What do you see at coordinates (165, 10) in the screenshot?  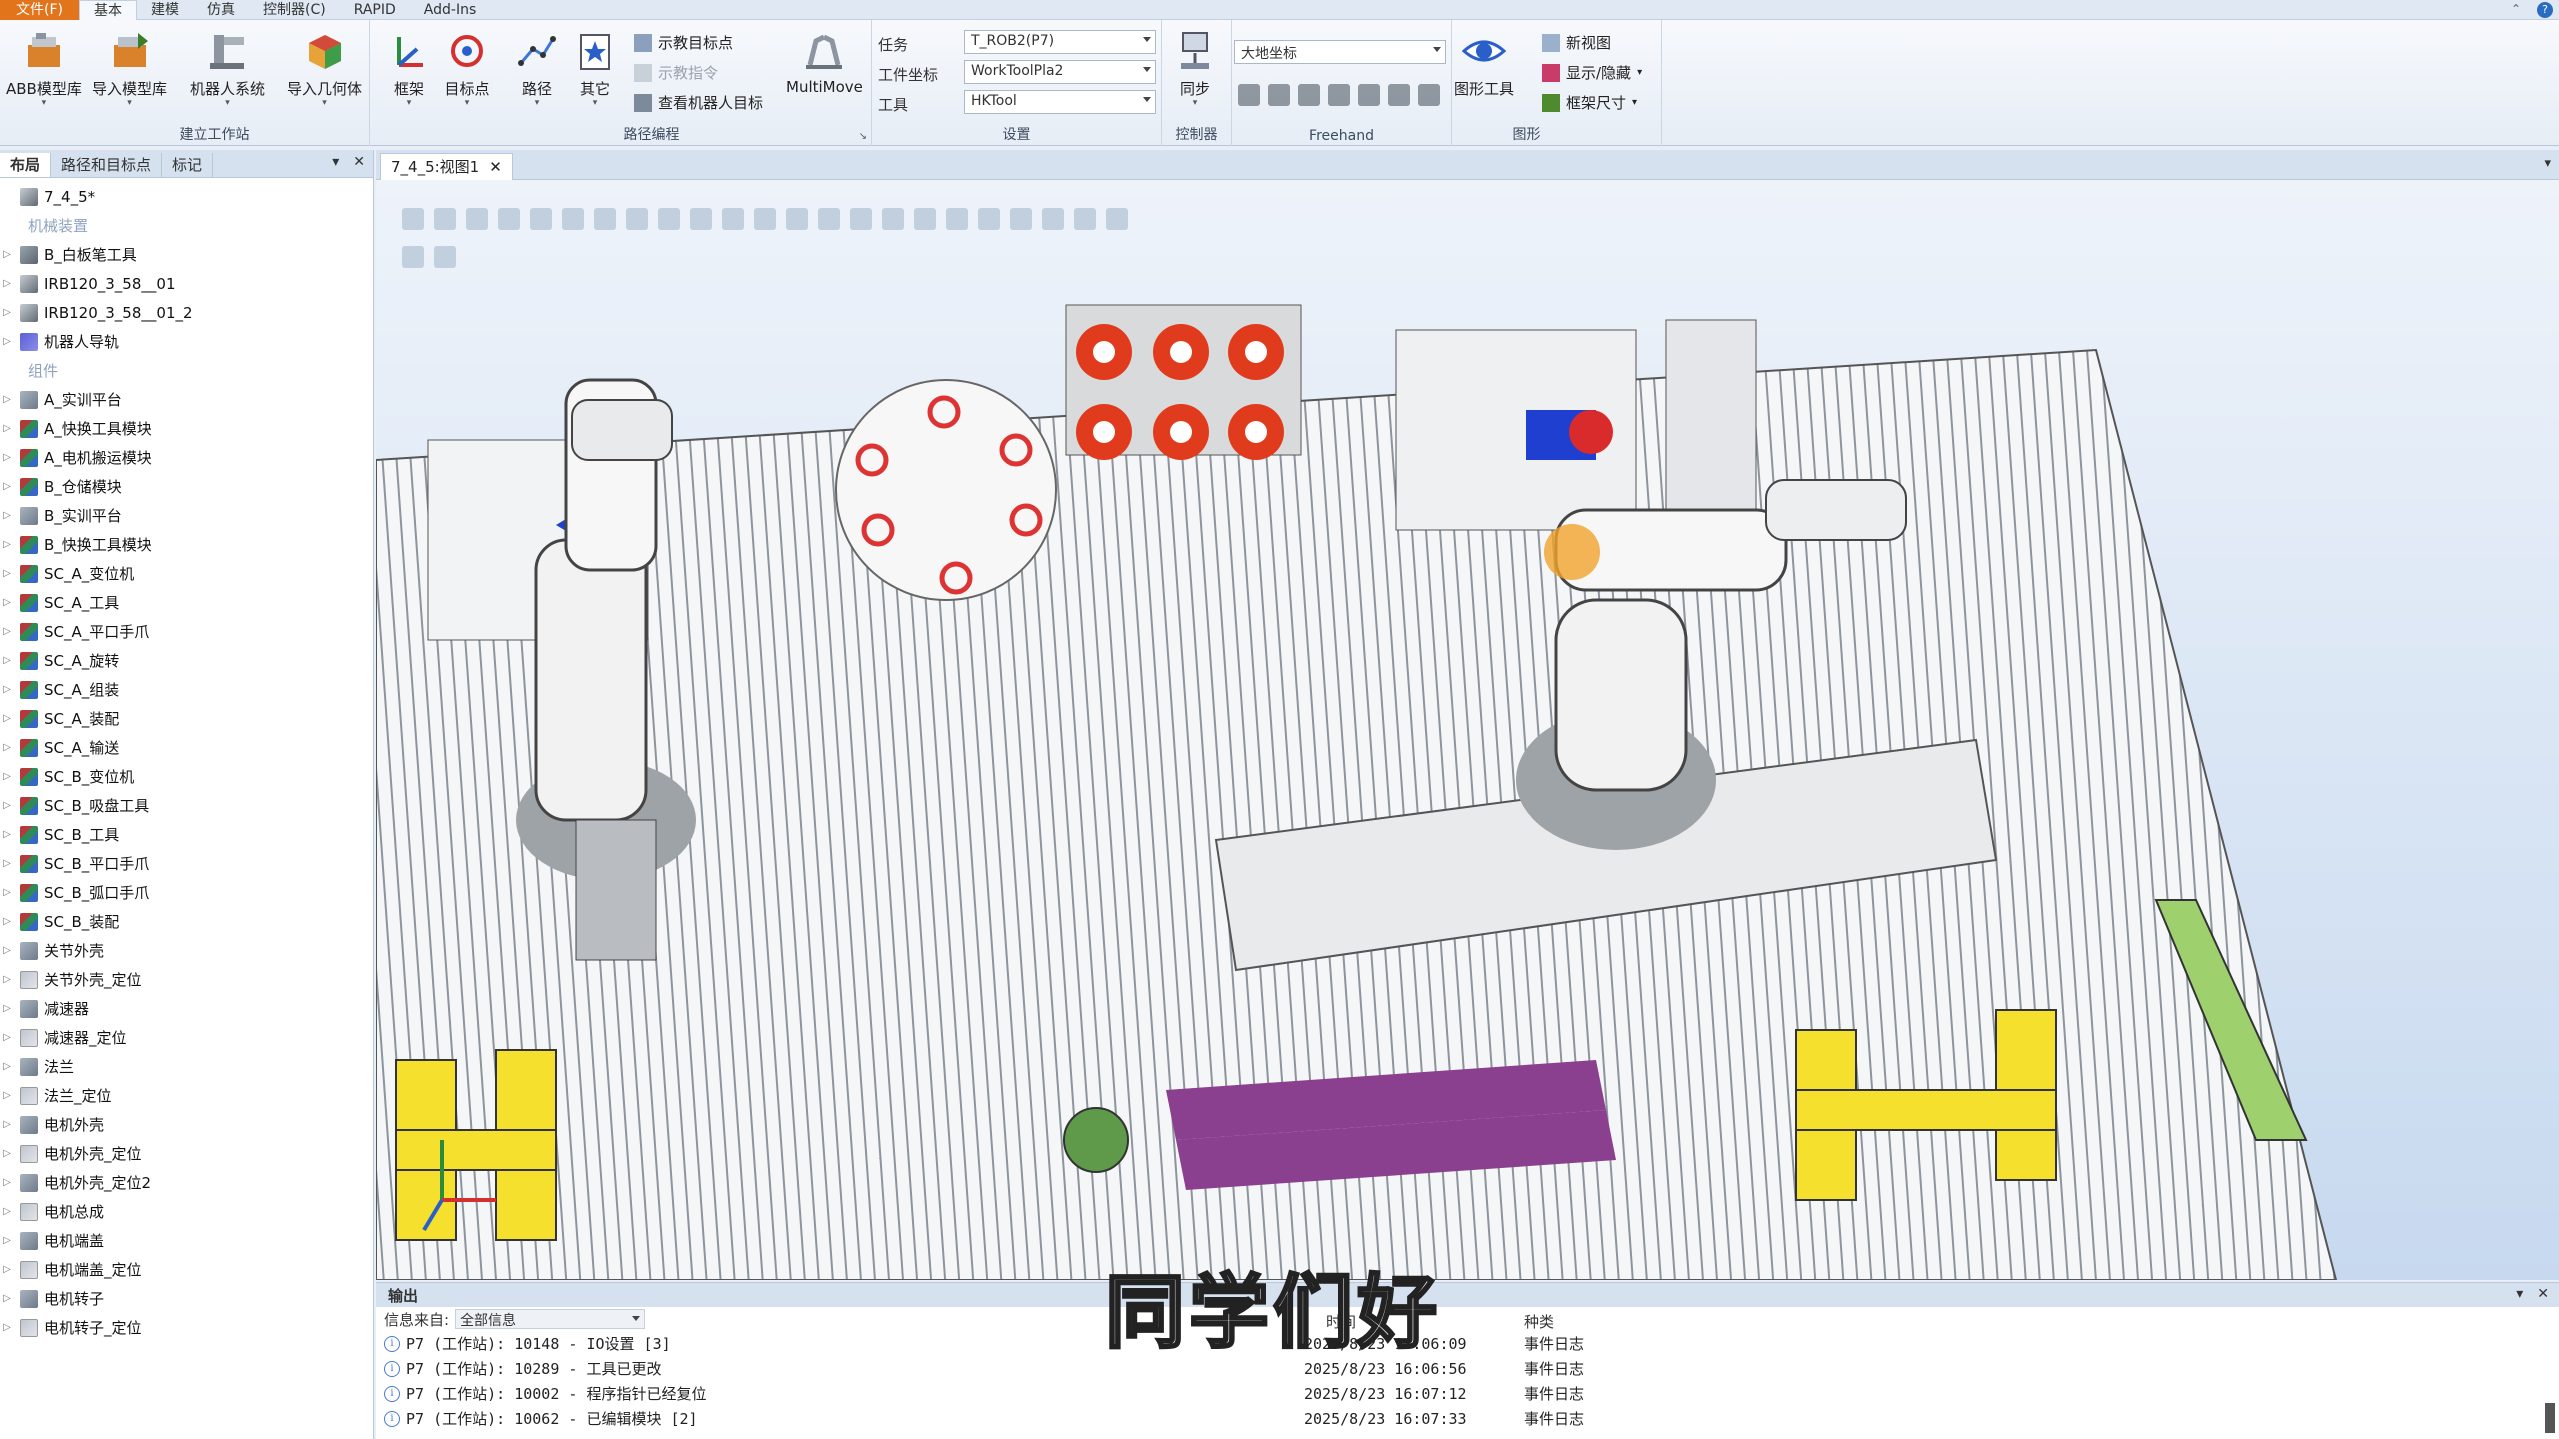 I see `tab-modeling: 建模` at bounding box center [165, 10].